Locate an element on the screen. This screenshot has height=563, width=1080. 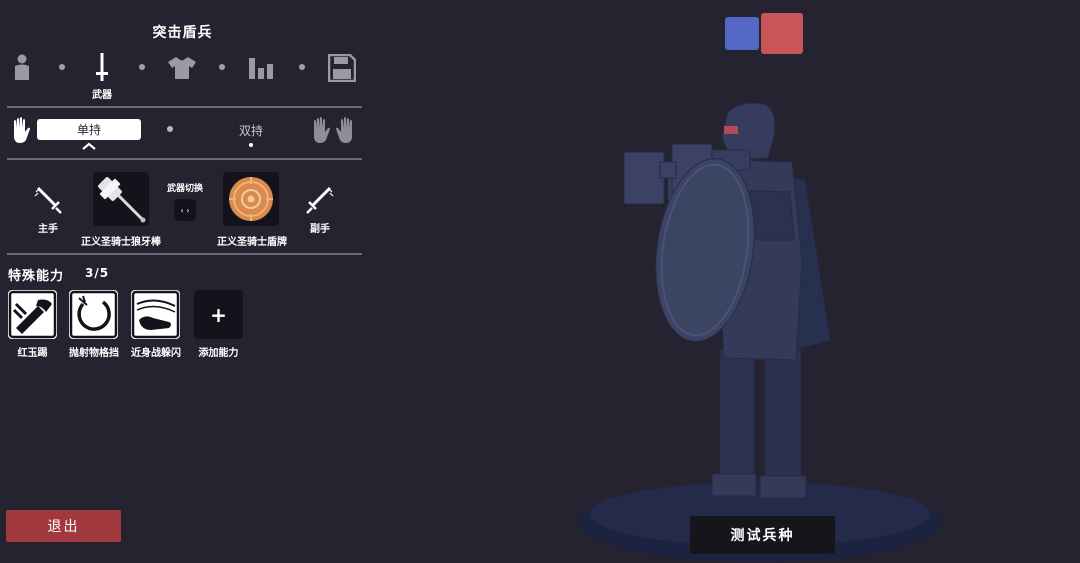
step-unit-button is located at coordinates (22, 68).